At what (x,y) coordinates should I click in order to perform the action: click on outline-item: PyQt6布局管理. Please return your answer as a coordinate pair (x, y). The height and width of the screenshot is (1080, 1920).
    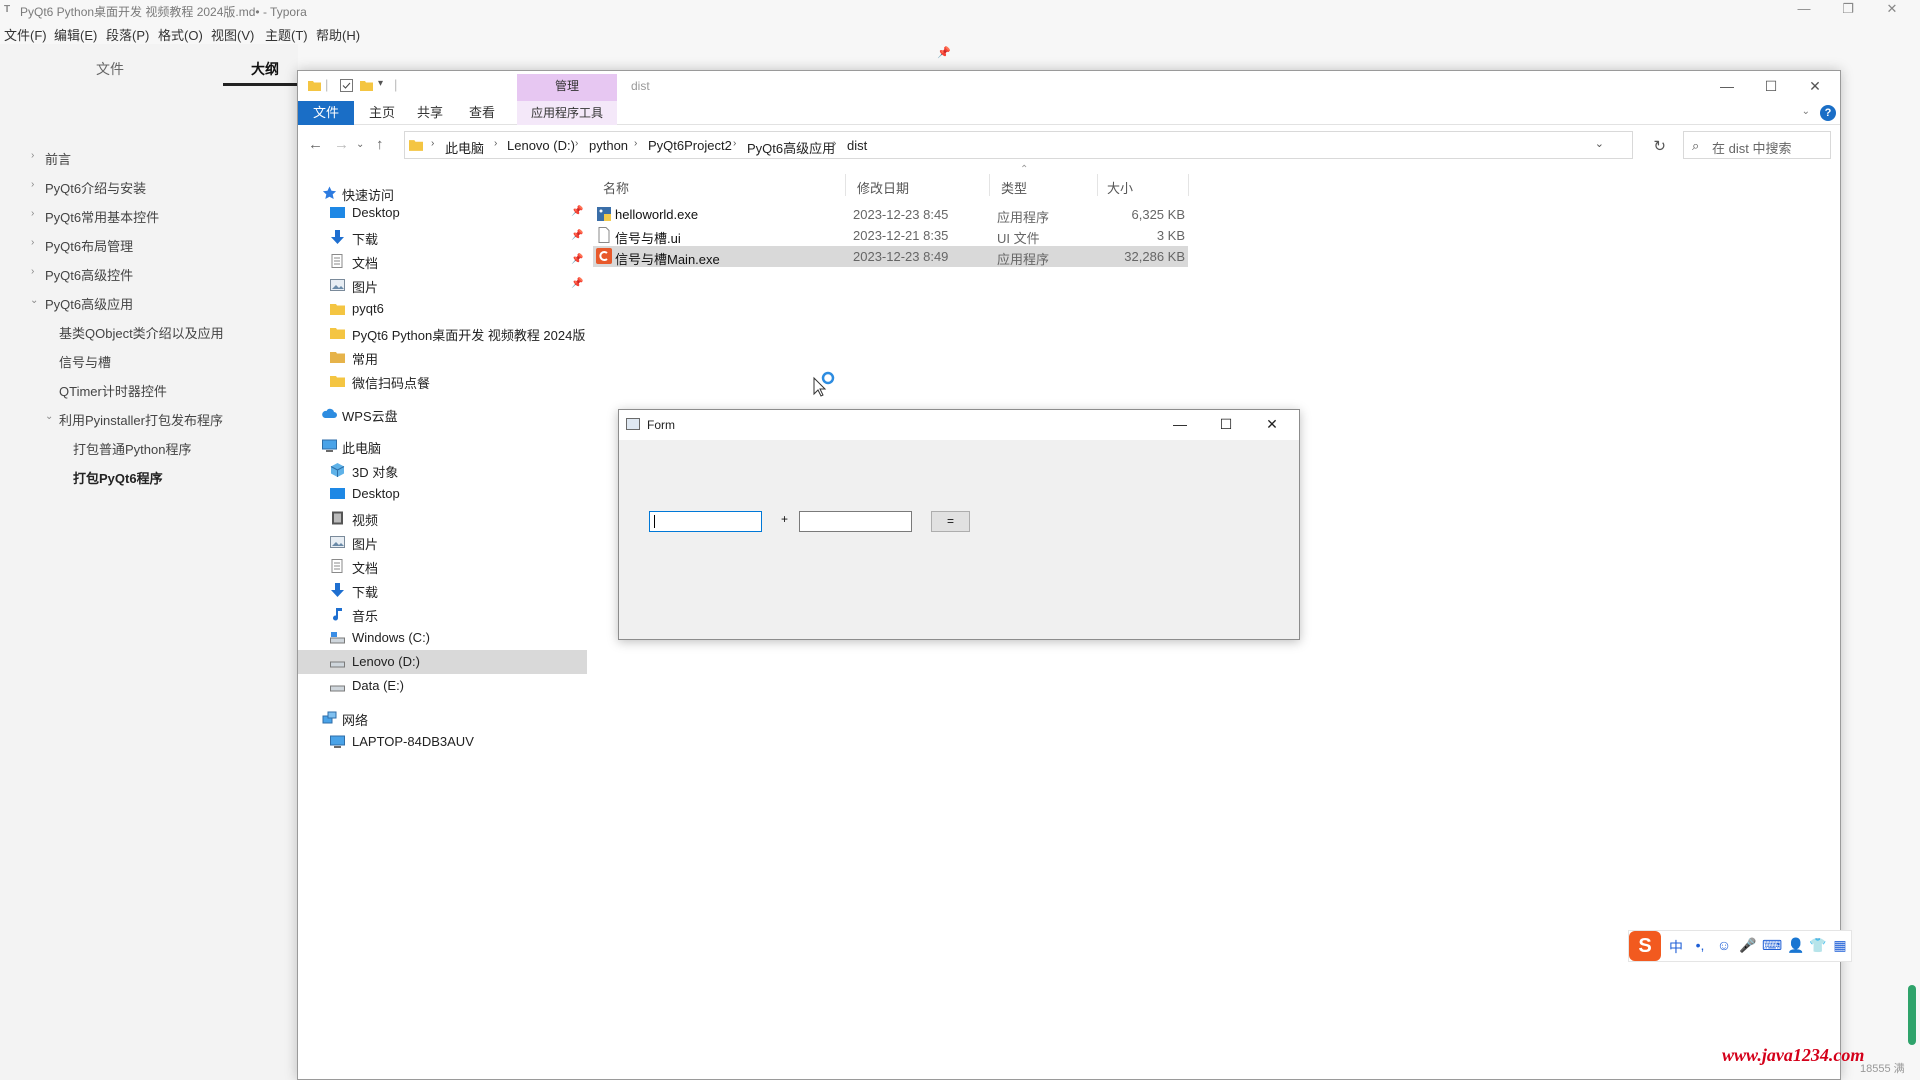
    Looking at the image, I should click on (89, 245).